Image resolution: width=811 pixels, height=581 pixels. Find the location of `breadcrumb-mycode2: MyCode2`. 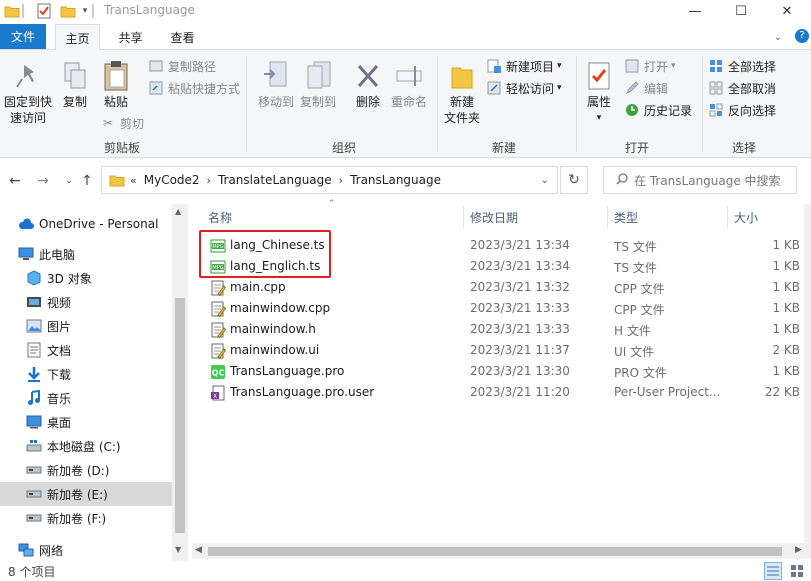

breadcrumb-mycode2: MyCode2 is located at coordinates (172, 180).